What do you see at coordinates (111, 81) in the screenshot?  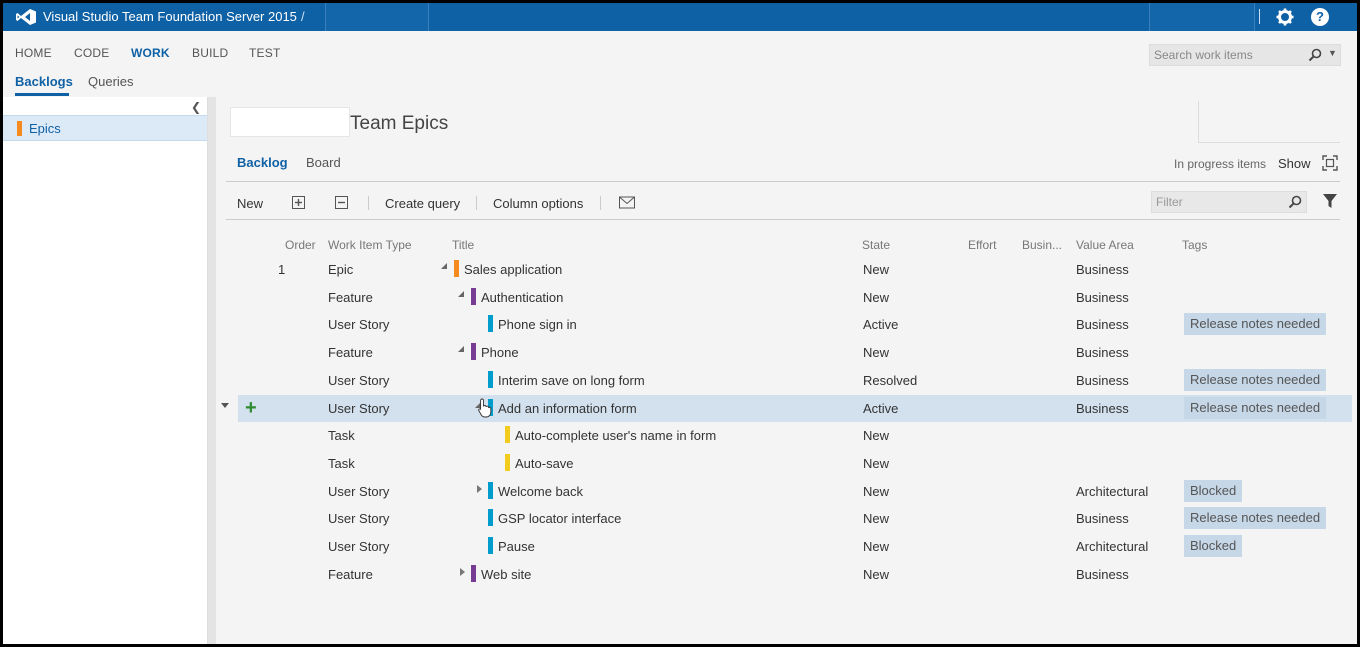 I see `tab-queries: Queries` at bounding box center [111, 81].